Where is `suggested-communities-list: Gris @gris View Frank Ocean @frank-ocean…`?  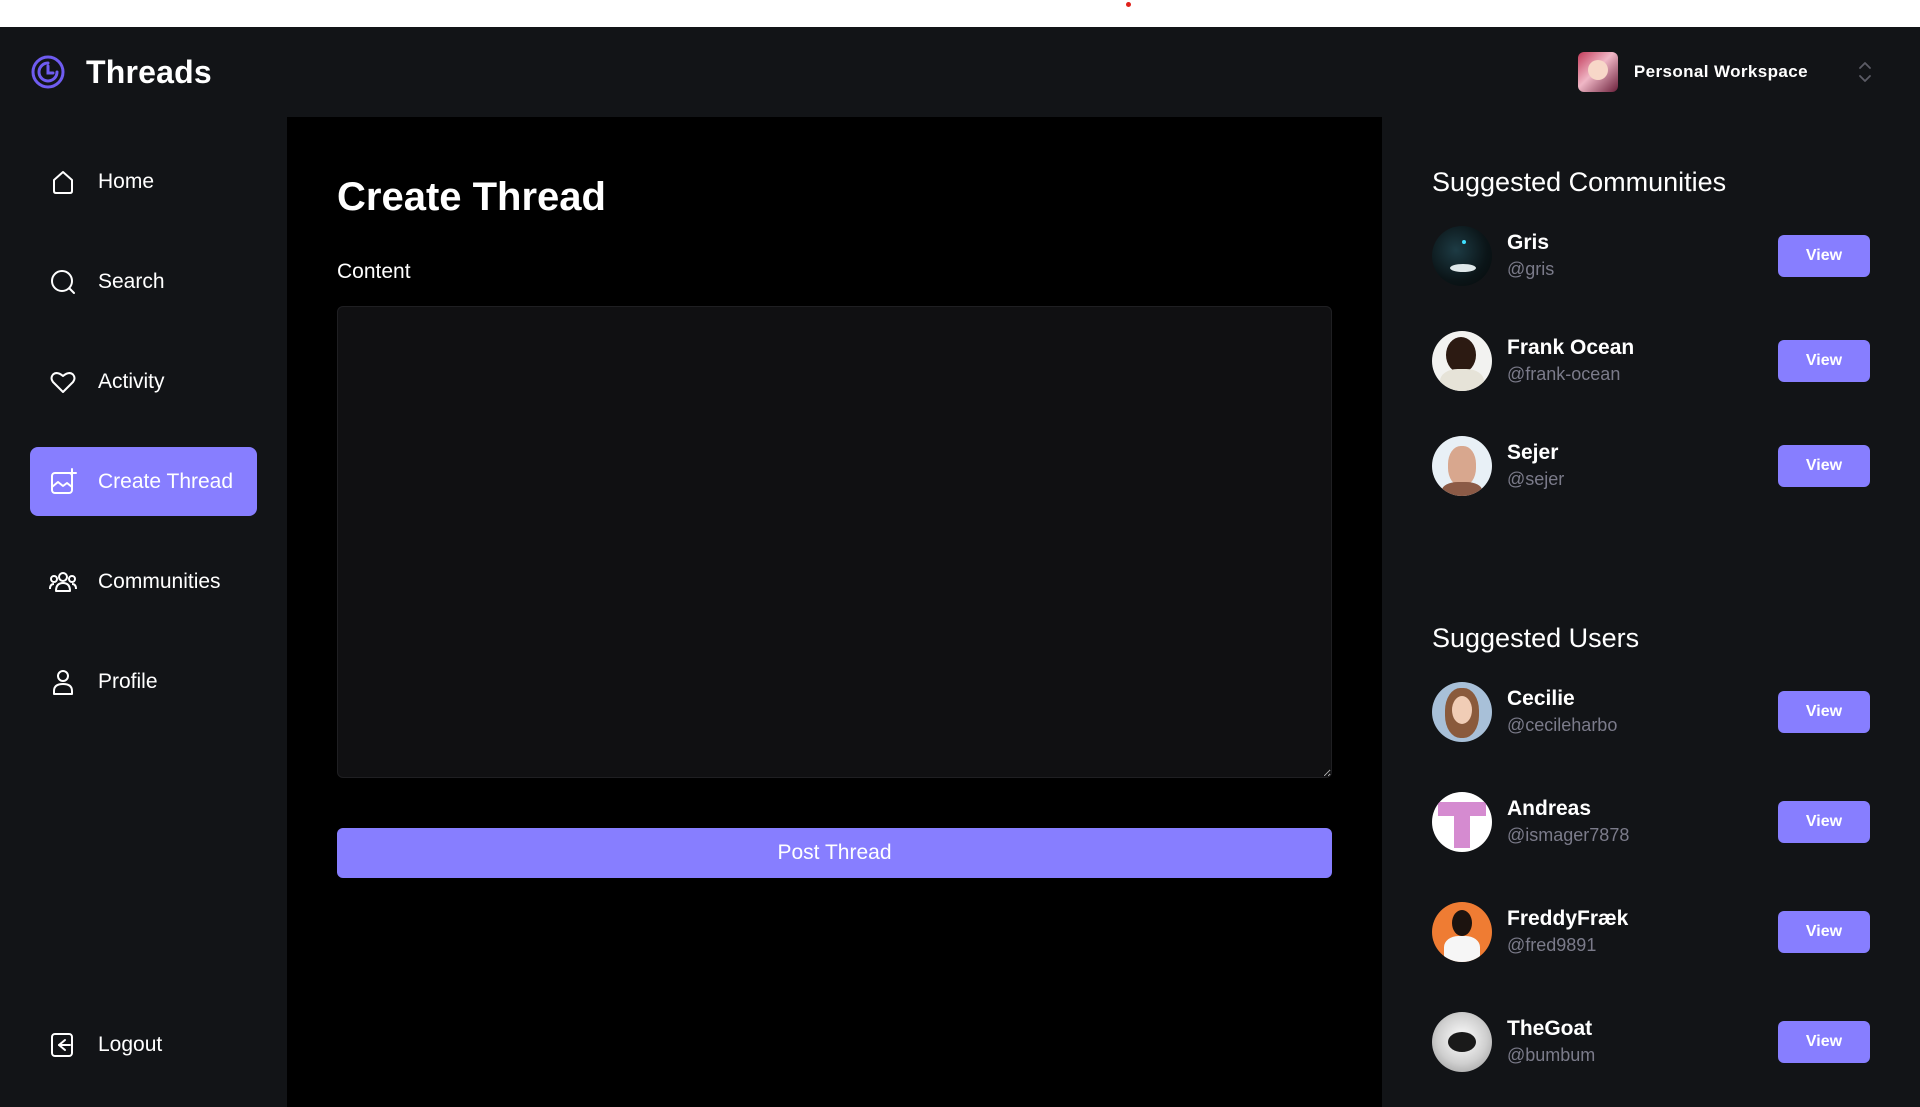 suggested-communities-list: Gris @gris View Frank Ocean @frank-ocean… is located at coordinates (1651, 361).